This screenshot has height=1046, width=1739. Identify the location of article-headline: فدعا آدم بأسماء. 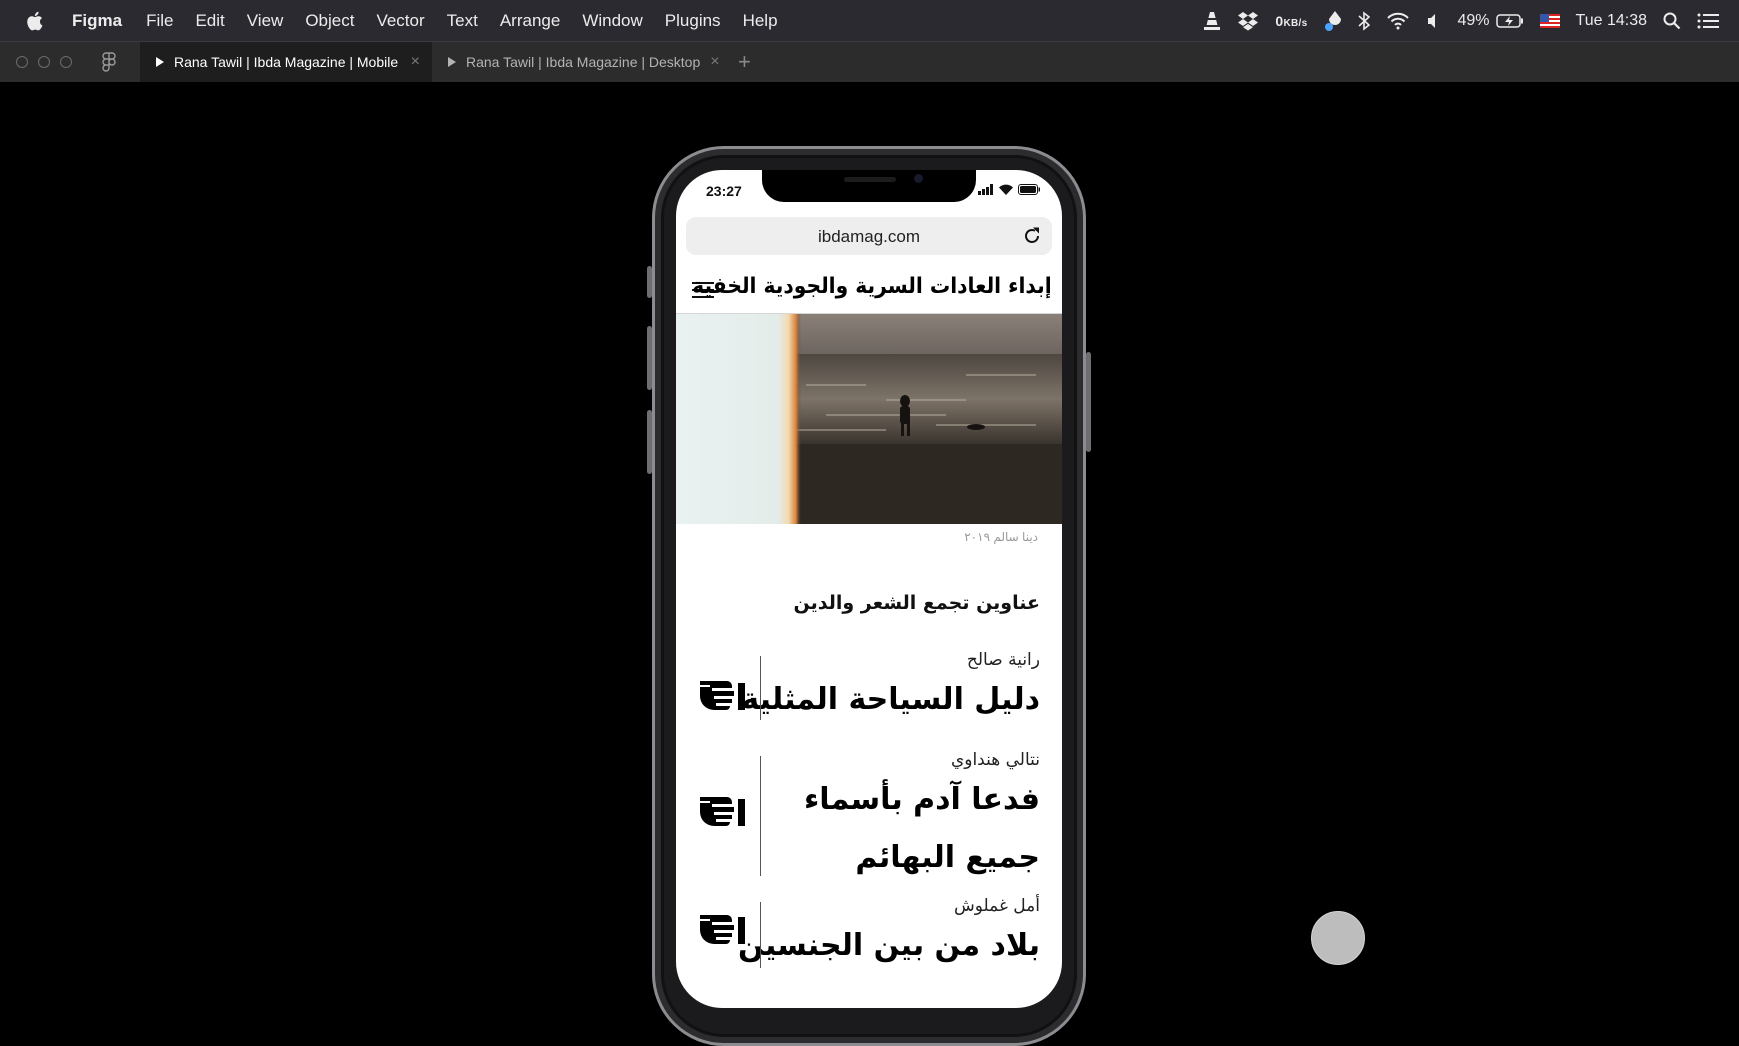
(922, 799).